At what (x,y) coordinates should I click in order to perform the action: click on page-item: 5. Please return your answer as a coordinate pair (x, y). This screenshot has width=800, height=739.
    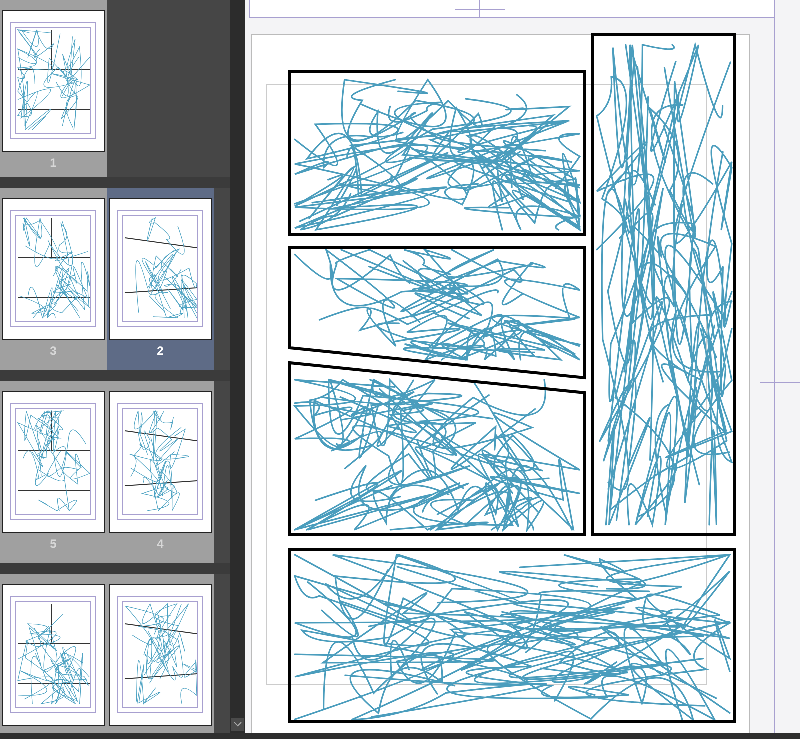
    Looking at the image, I should click on (53, 472).